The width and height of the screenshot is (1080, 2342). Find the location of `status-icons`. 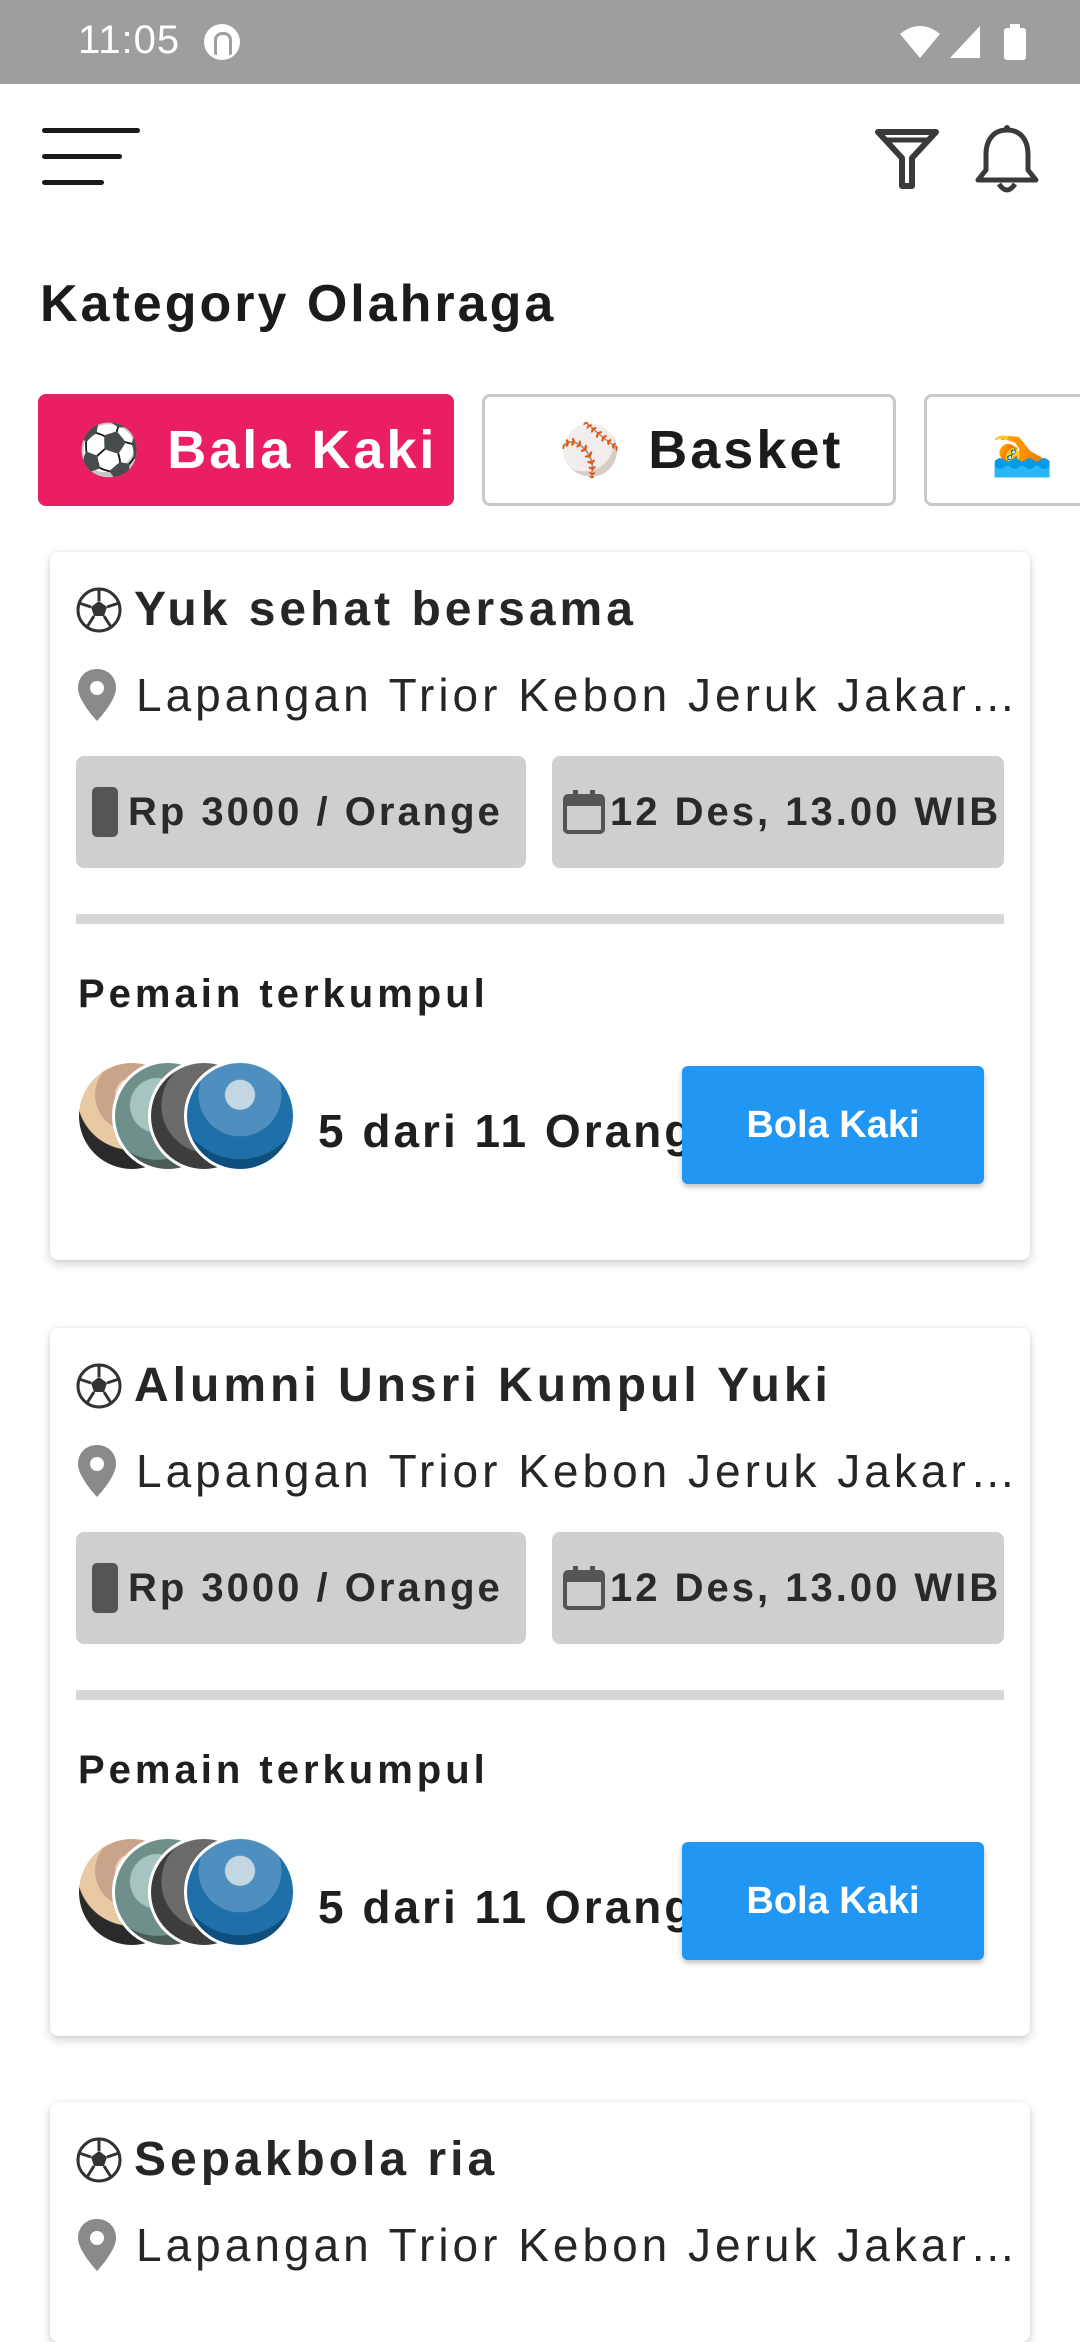

status-icons is located at coordinates (970, 42).